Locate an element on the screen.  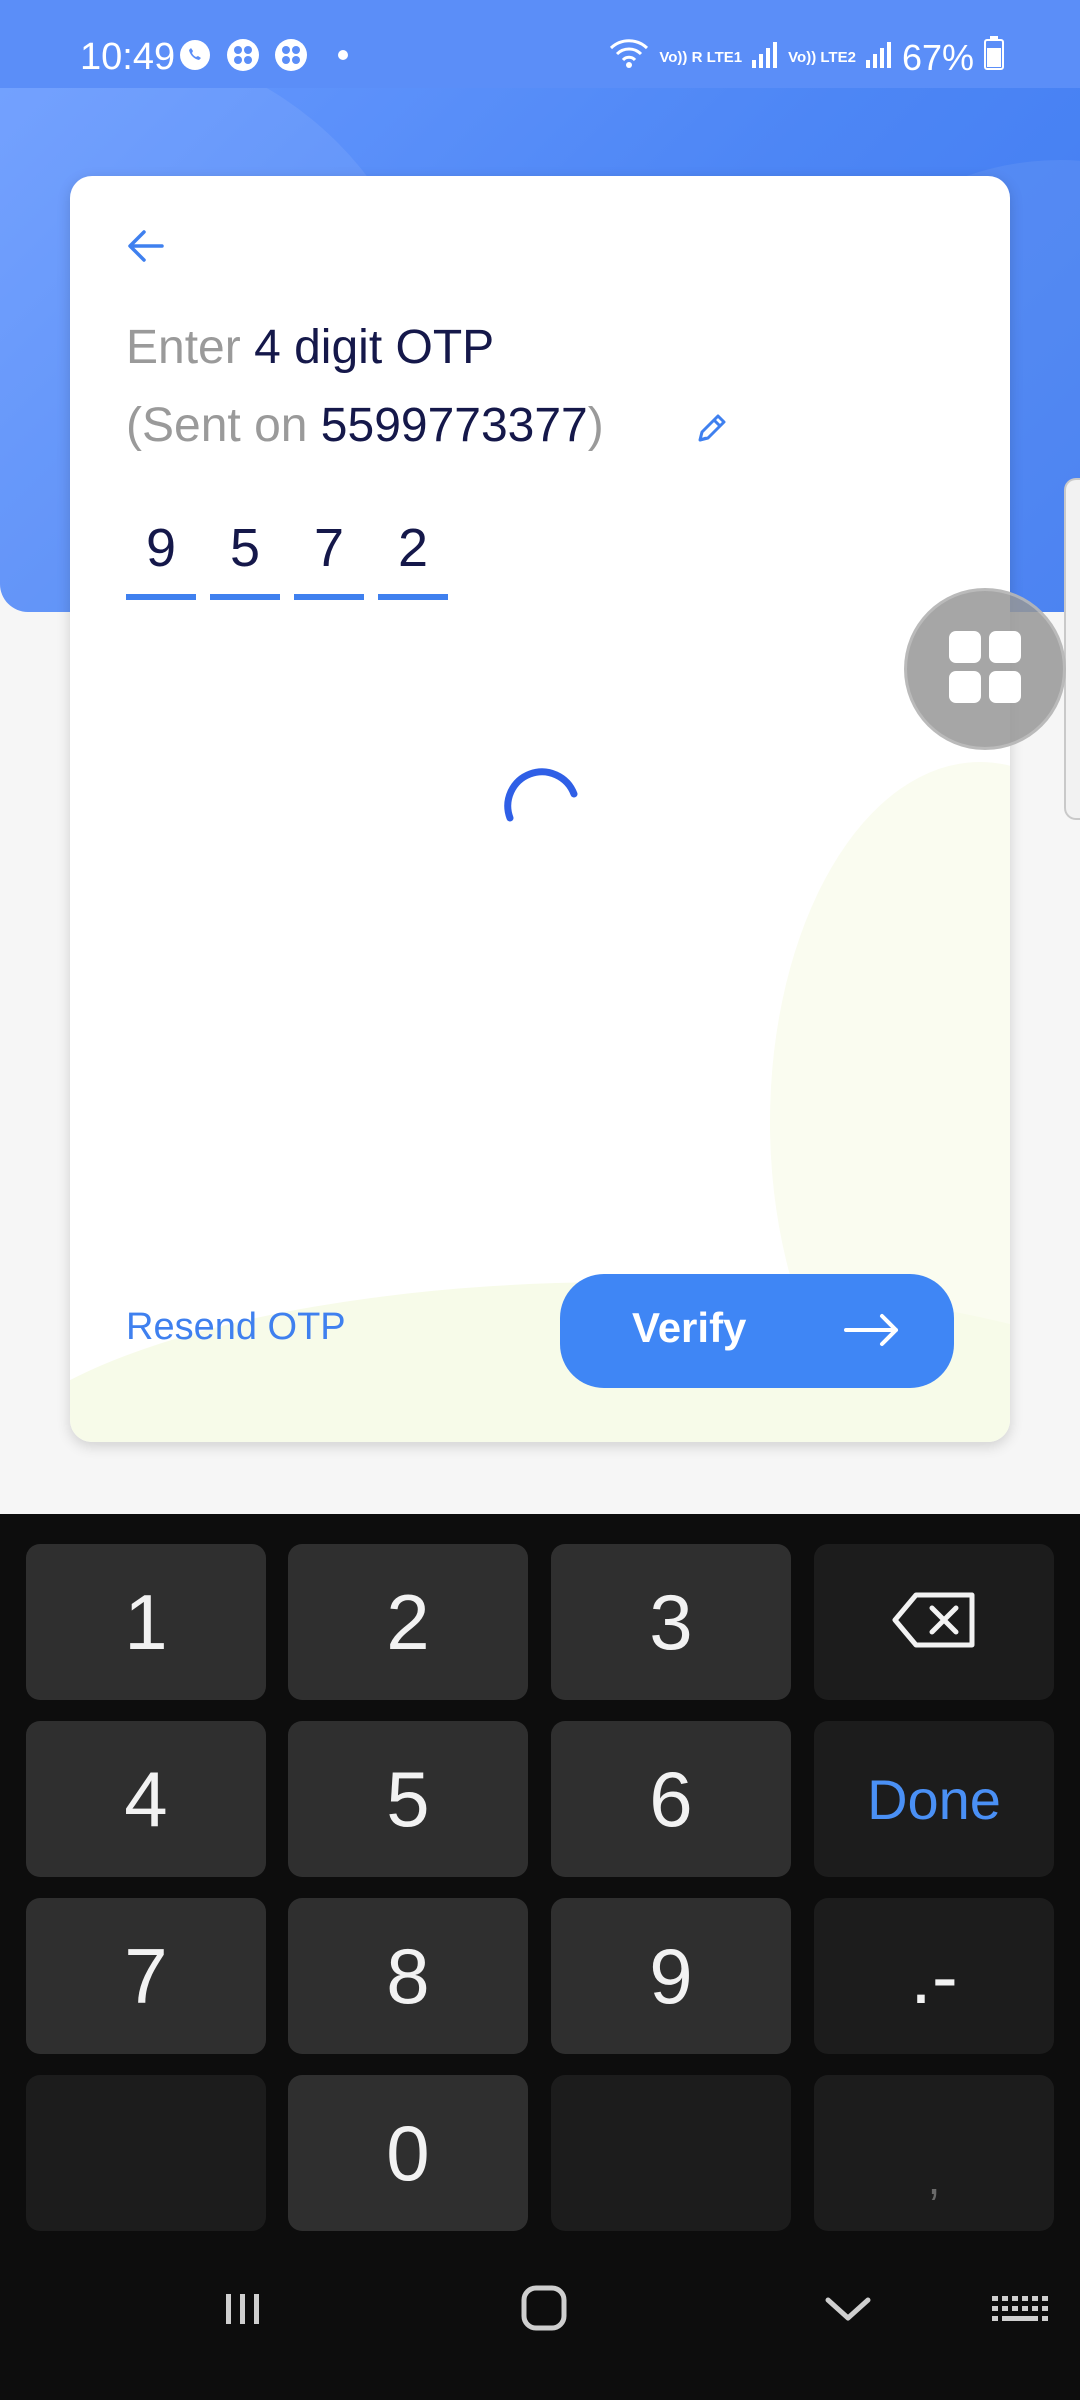
page-title: Enter 4 digit OTP is located at coordinates (310, 347).